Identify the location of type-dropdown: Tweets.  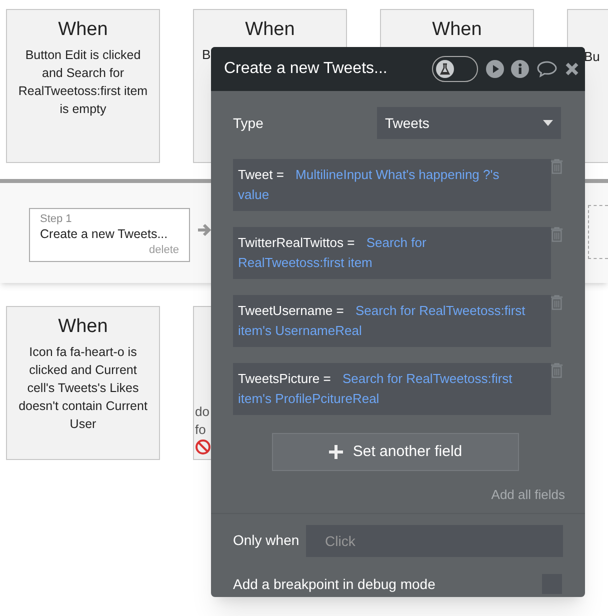
(469, 123).